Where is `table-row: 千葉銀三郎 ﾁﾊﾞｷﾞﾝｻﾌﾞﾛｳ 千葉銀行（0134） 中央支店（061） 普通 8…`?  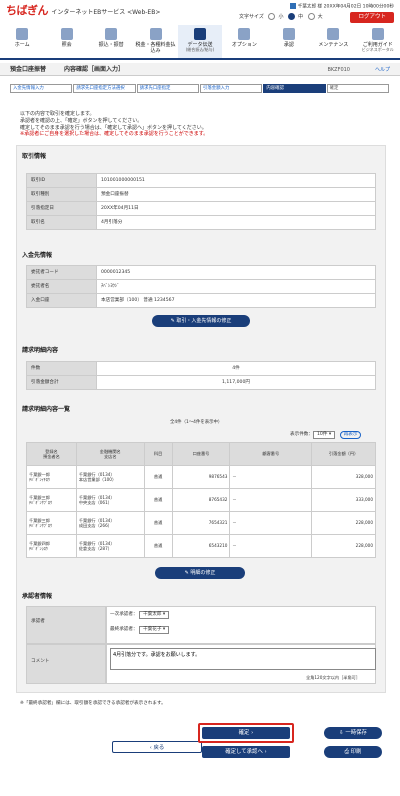 table-row: 千葉銀三郎 ﾁﾊﾞｷﾞﾝｻﾌﾞﾛｳ 千葉銀行（0134） 中央支店（061） 普通 8… is located at coordinates (201, 500).